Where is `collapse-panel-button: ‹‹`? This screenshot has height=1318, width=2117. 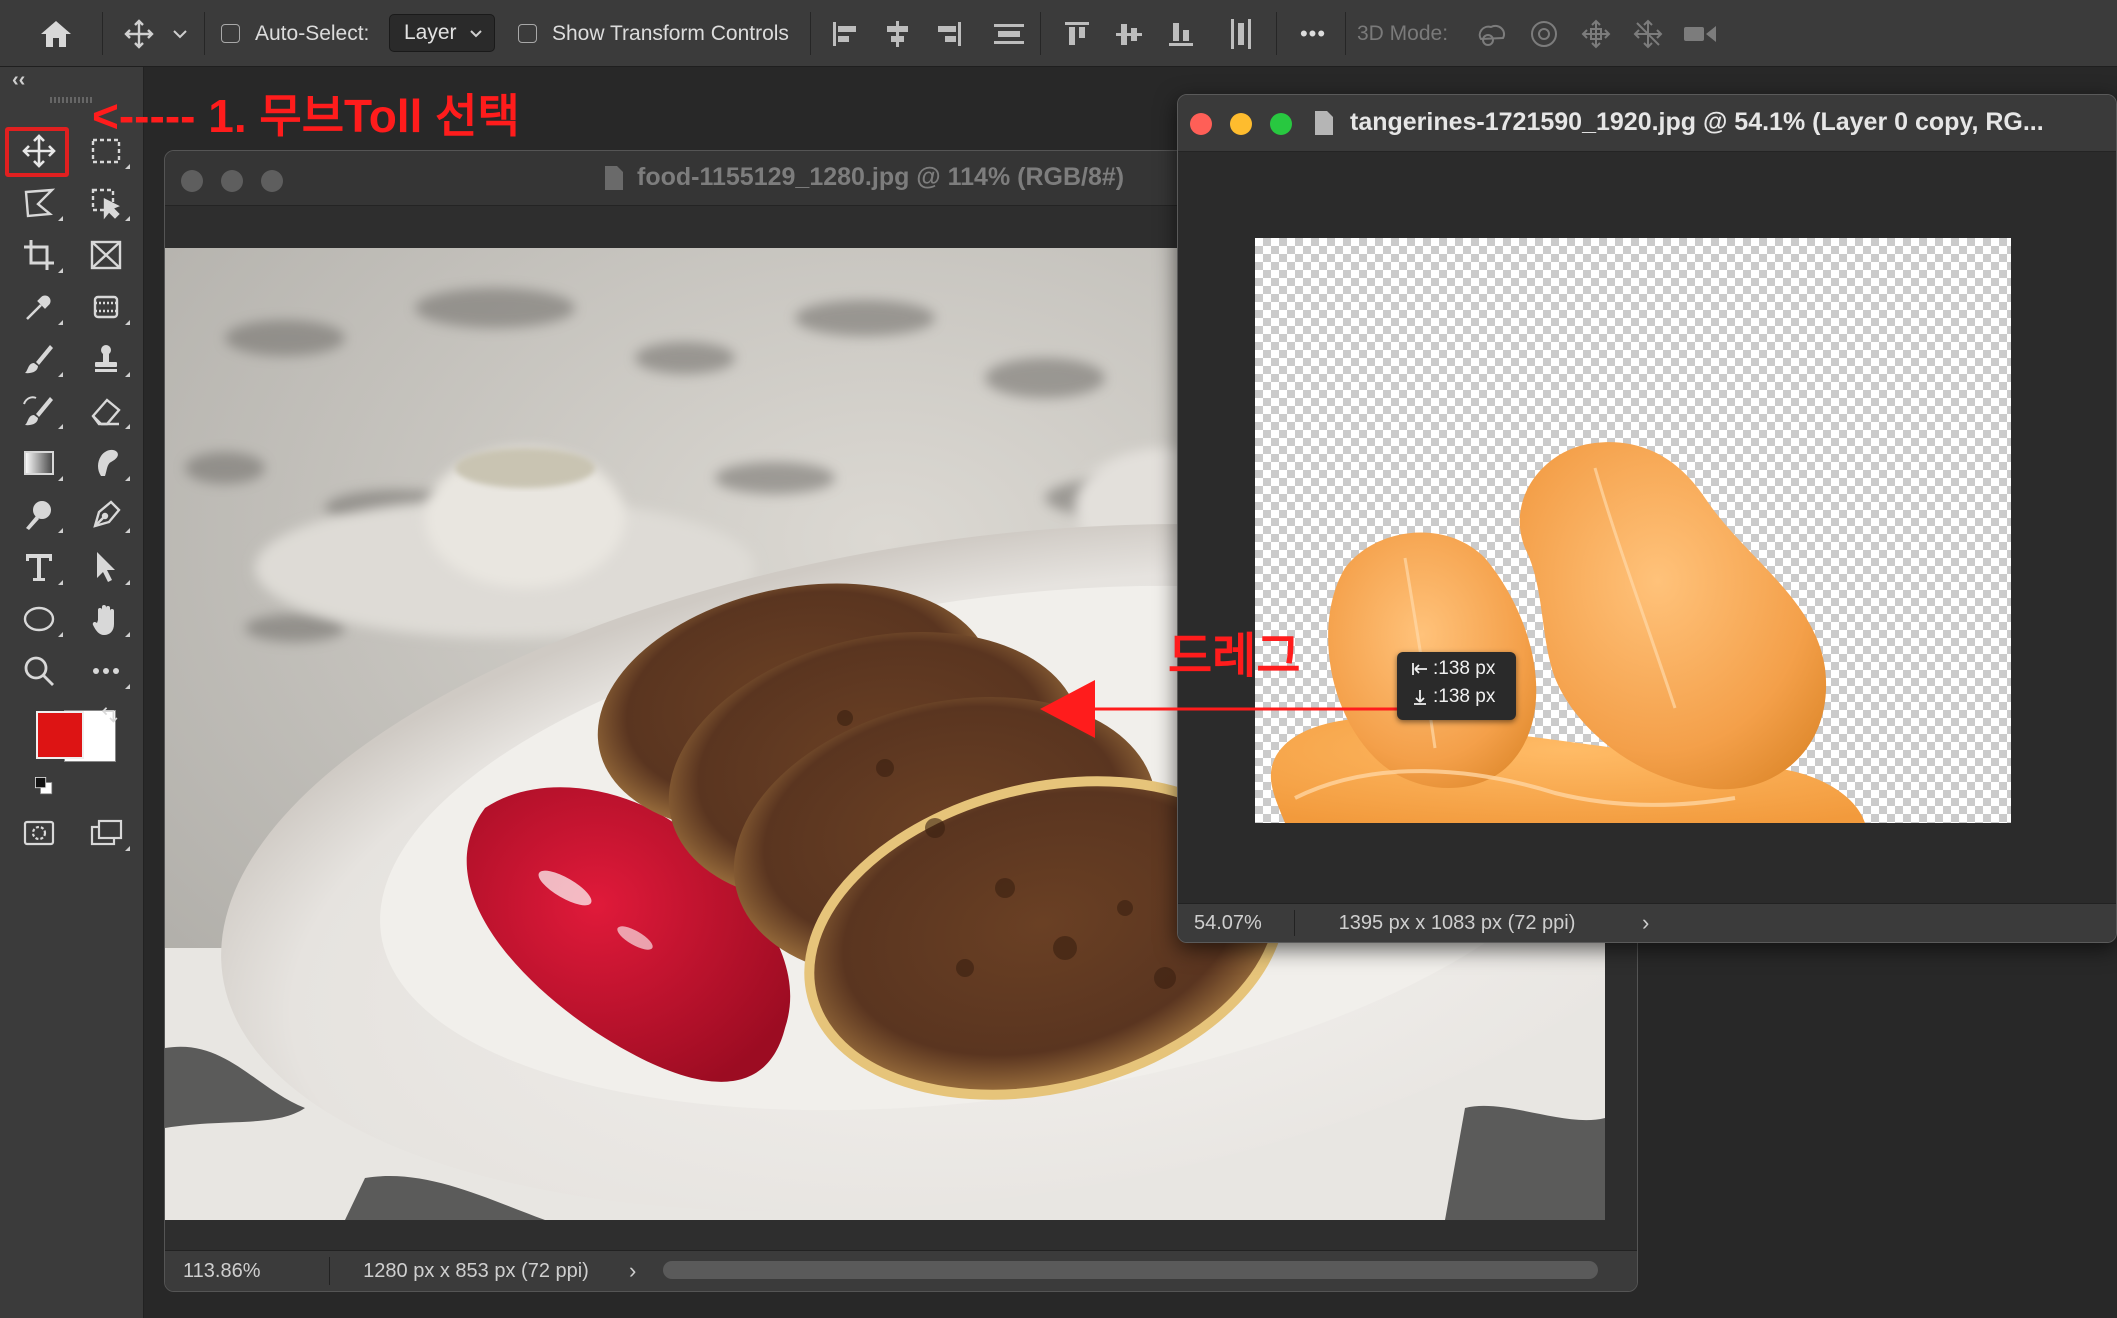
collapse-panel-button: ‹‹ is located at coordinates (18, 80).